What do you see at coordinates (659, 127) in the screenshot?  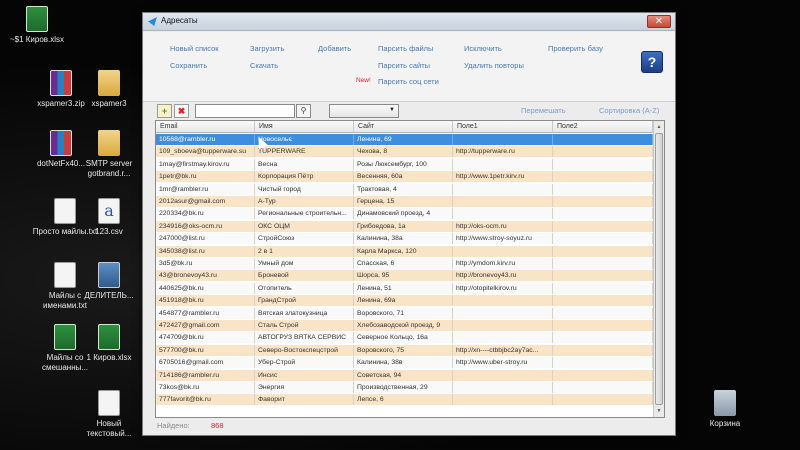 I see `scroll-up-arrow-icon: ▲` at bounding box center [659, 127].